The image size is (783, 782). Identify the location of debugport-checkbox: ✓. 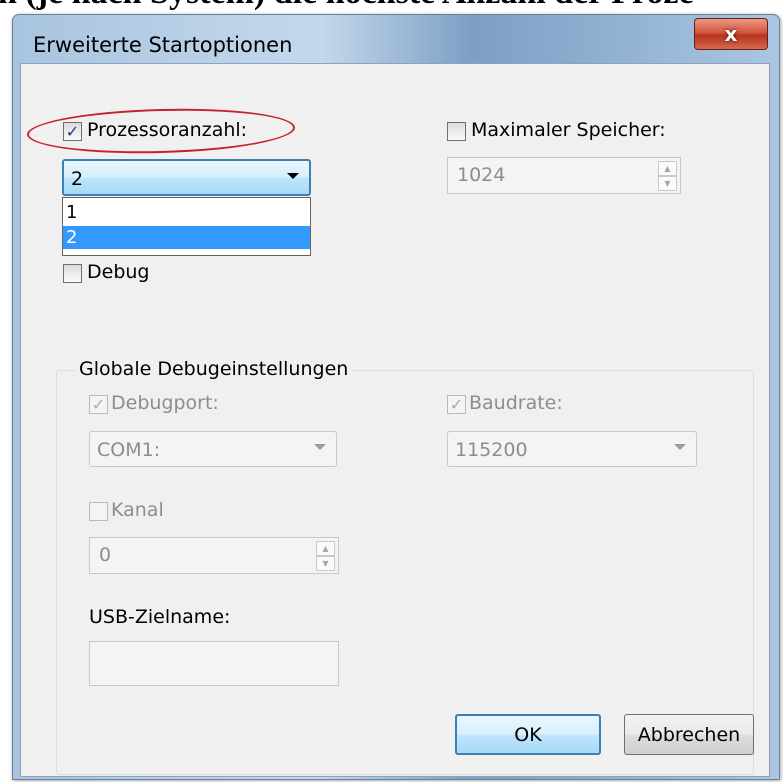
(98, 404).